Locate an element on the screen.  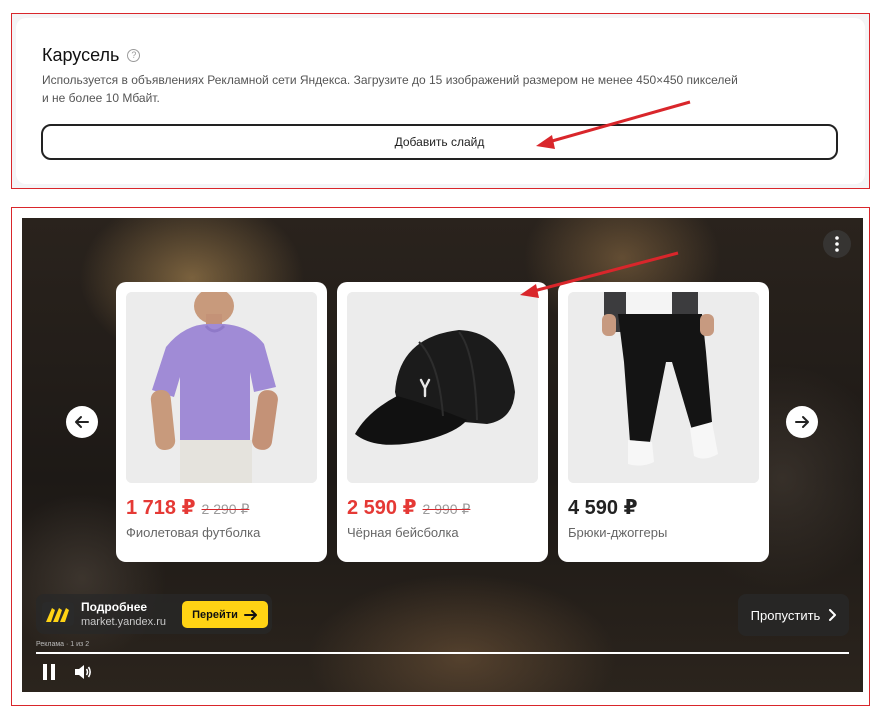
product-card: 2 590 ₽ 2 990 ₽ Чёрная бейсболка is located at coordinates (442, 422).